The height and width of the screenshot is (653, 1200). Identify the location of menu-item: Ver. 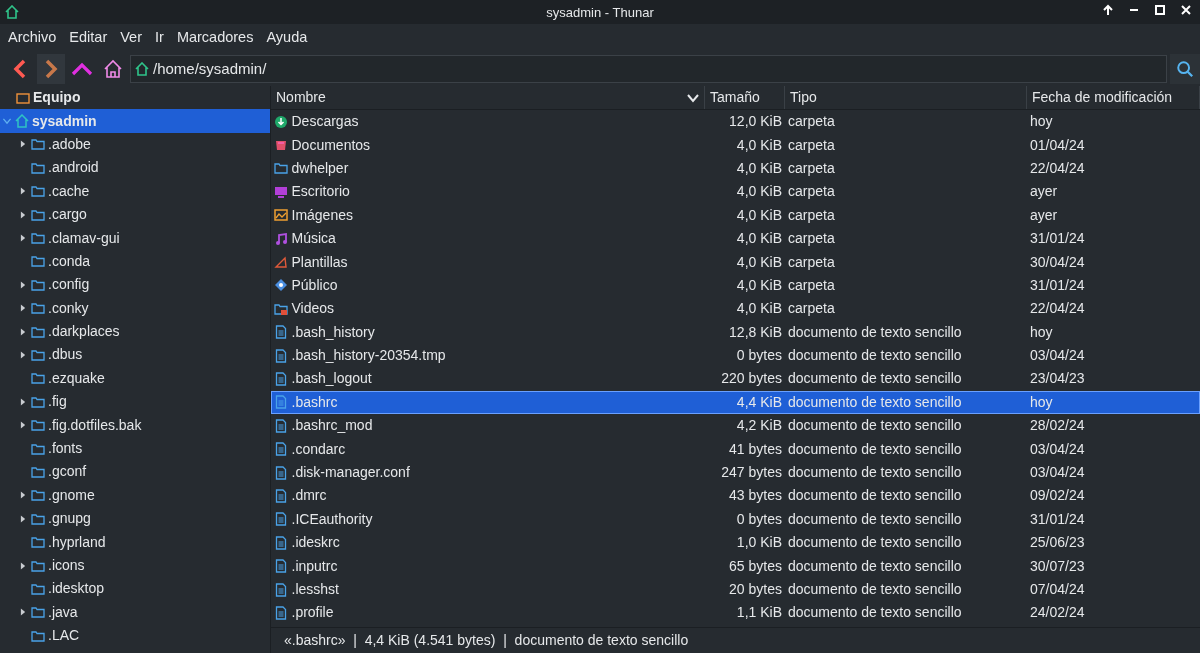
(131, 38).